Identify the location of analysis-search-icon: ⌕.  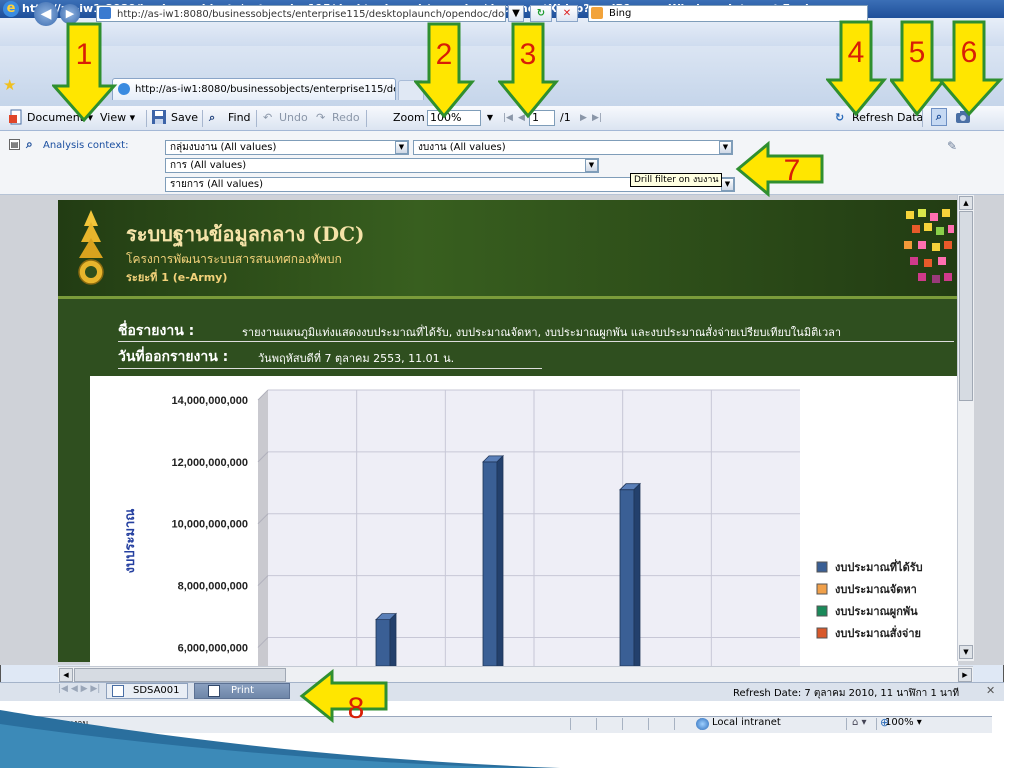
(29, 144).